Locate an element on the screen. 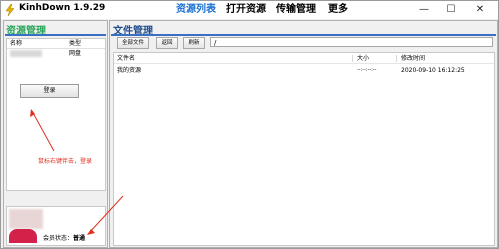  lightning-app-icon is located at coordinates (10, 10).